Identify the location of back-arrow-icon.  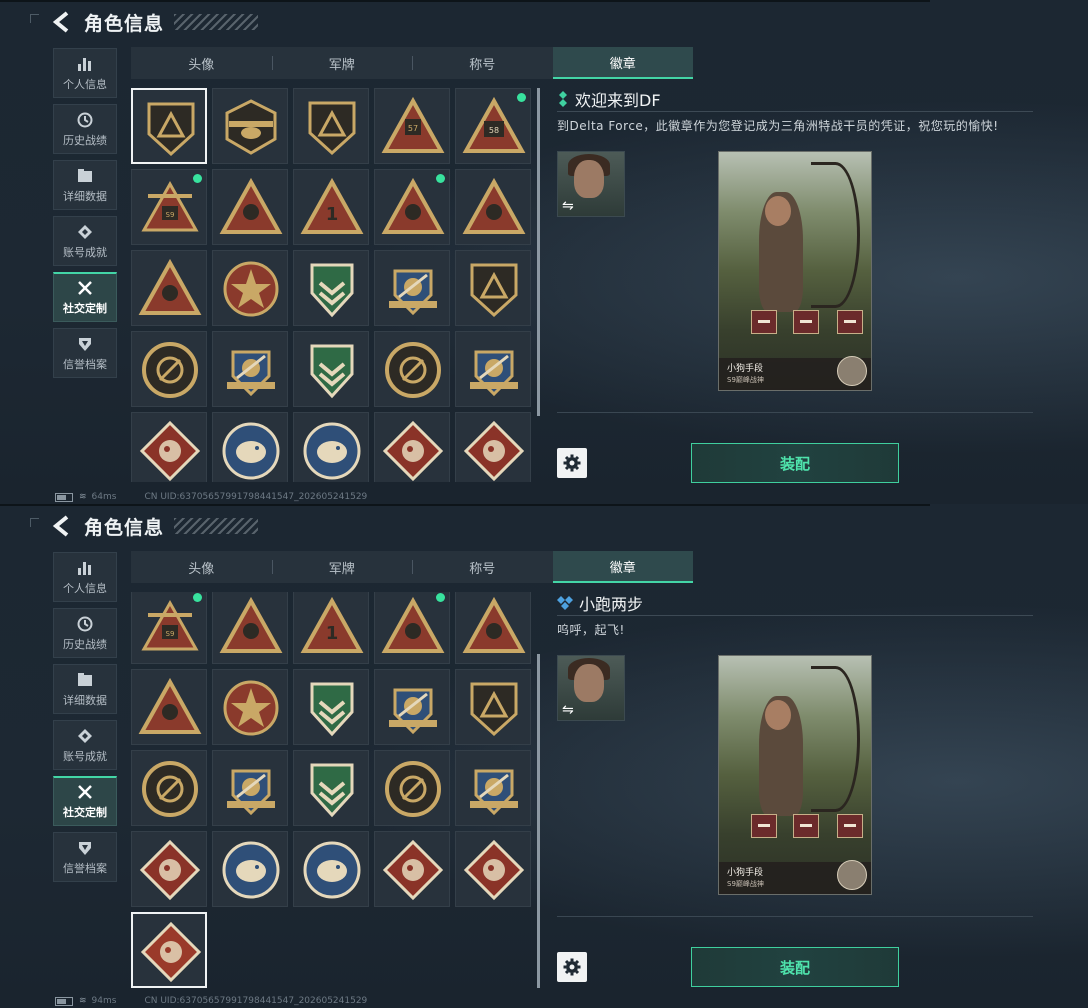
(60, 526).